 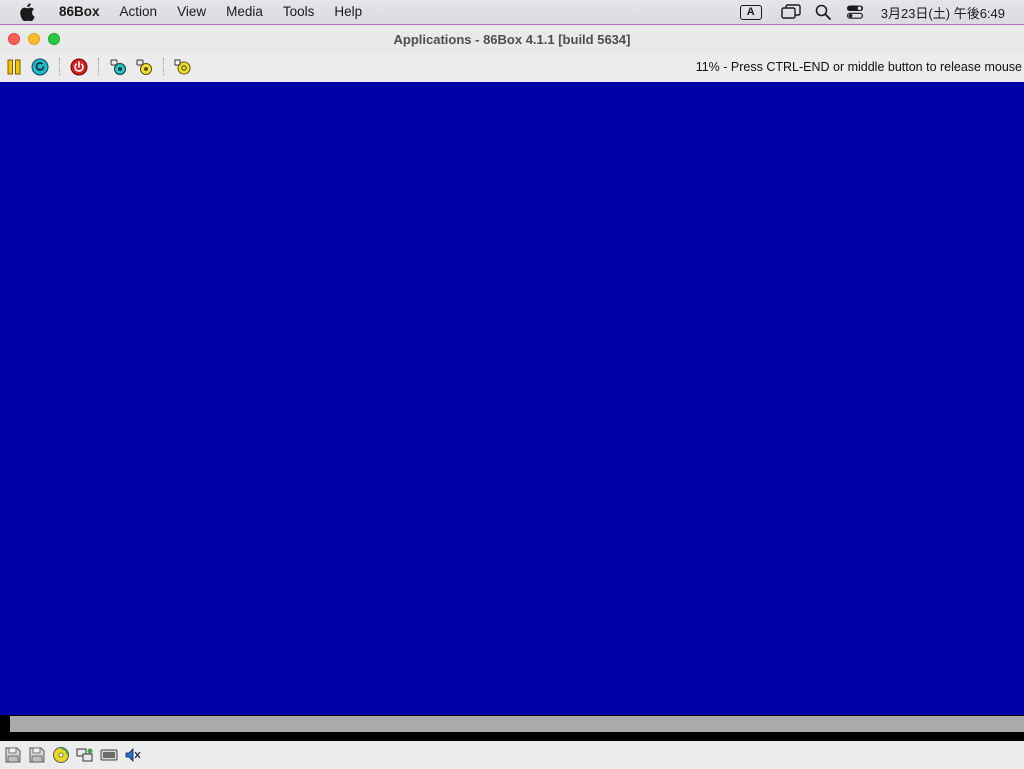 What do you see at coordinates (85, 755) in the screenshot?
I see `network-icon` at bounding box center [85, 755].